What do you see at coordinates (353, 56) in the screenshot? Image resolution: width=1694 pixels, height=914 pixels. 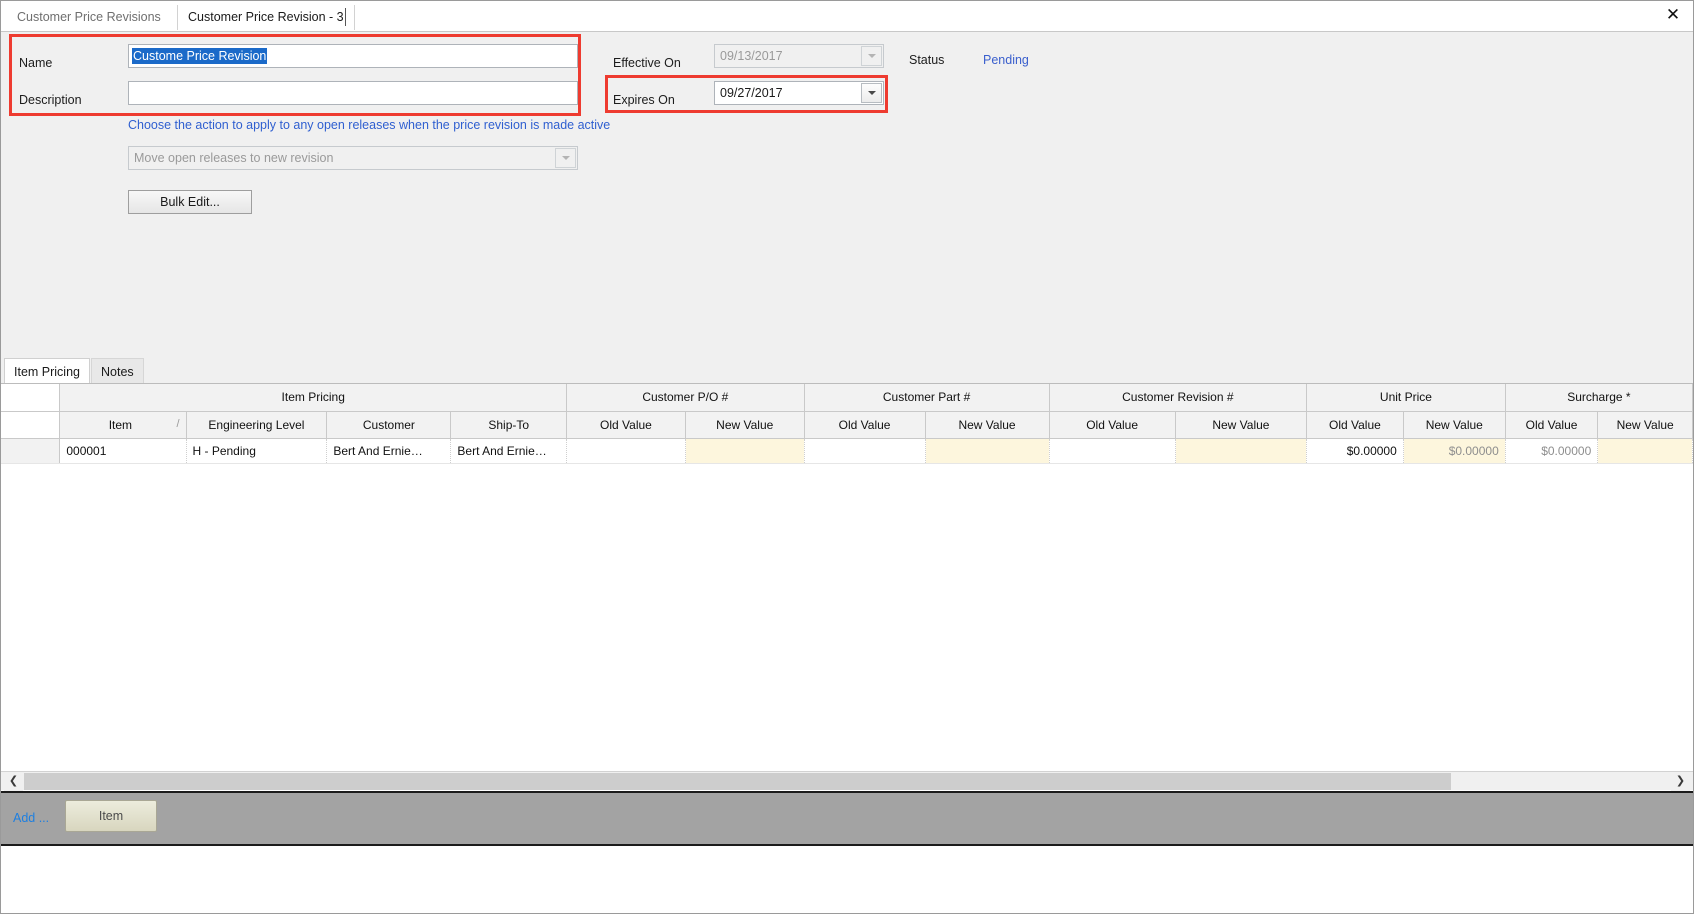 I see `name-input: Custome Price Revision` at bounding box center [353, 56].